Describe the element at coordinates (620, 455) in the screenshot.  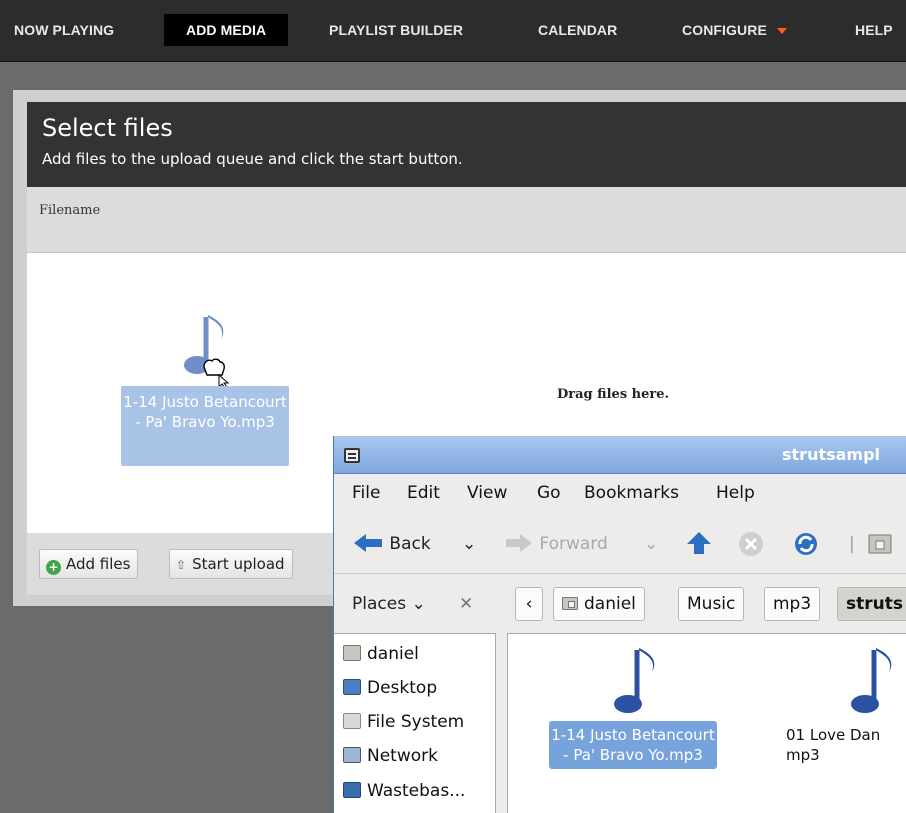
I see `window-titlebar: strutsampl` at that location.